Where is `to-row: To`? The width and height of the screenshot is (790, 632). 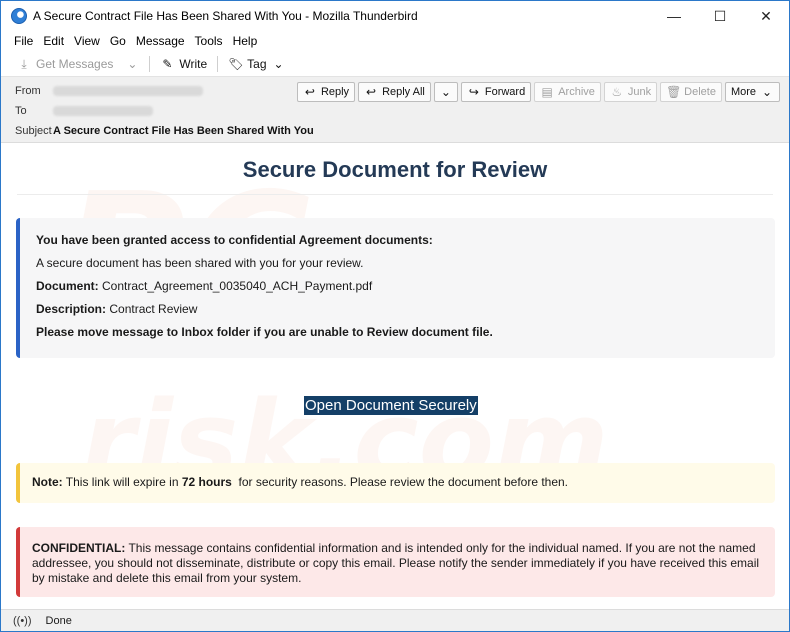 to-row: To is located at coordinates (84, 111).